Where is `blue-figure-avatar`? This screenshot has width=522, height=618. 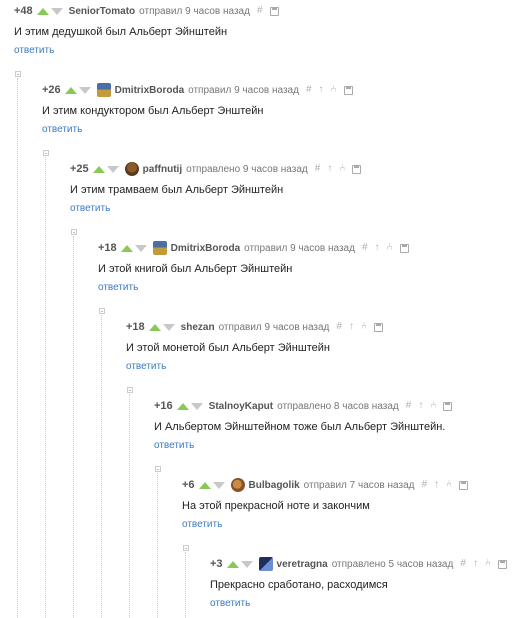 blue-figure-avatar is located at coordinates (265, 564).